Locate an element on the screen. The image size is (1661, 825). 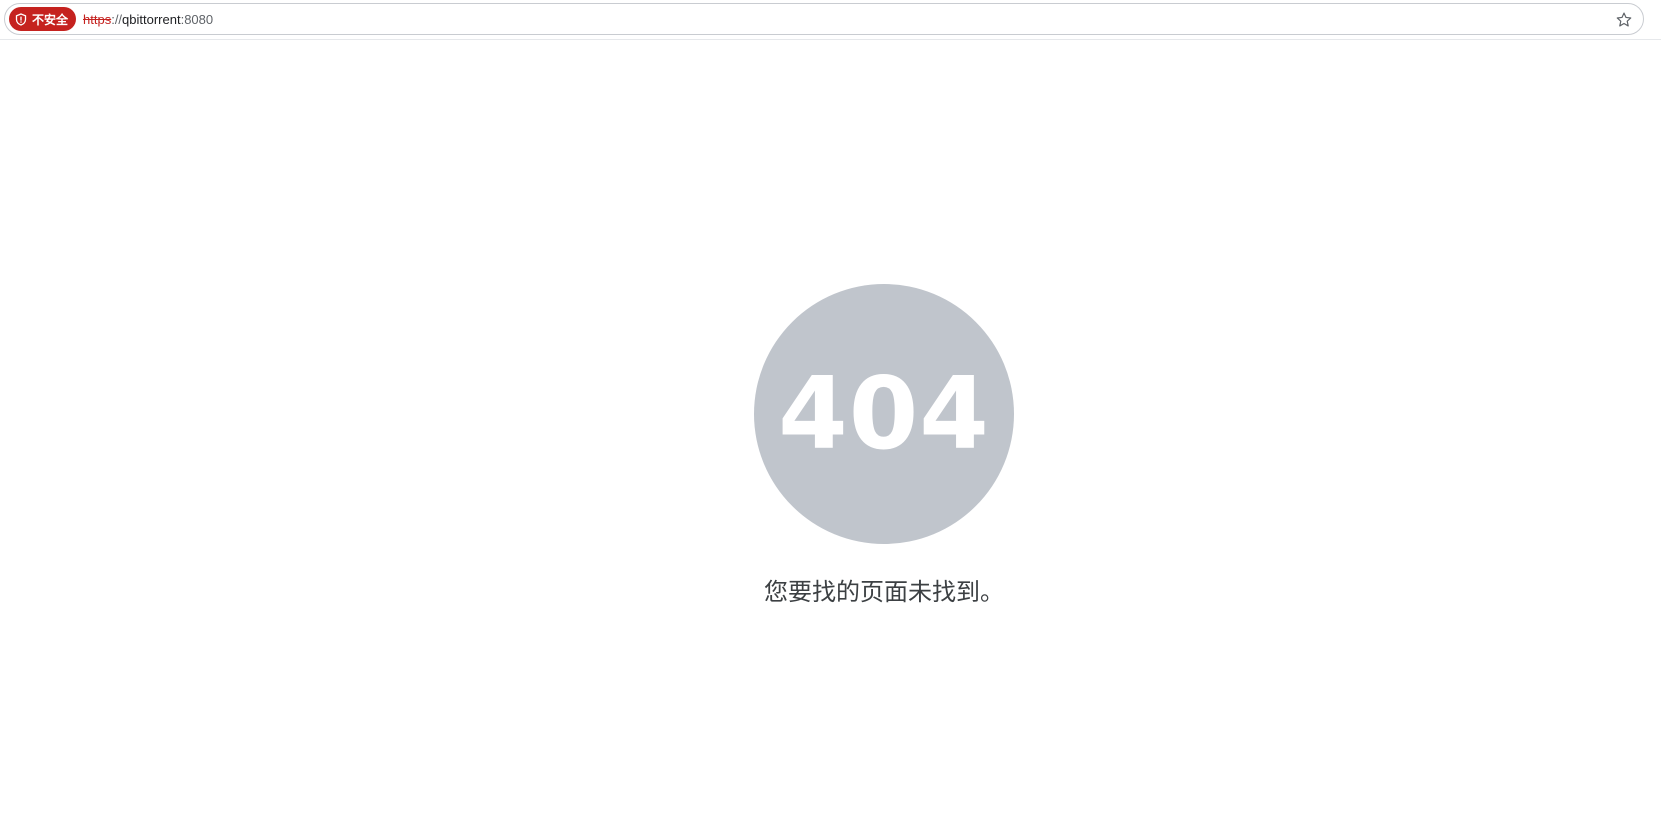
url-text: https://qbittorrent:8080 is located at coordinates (148, 19).